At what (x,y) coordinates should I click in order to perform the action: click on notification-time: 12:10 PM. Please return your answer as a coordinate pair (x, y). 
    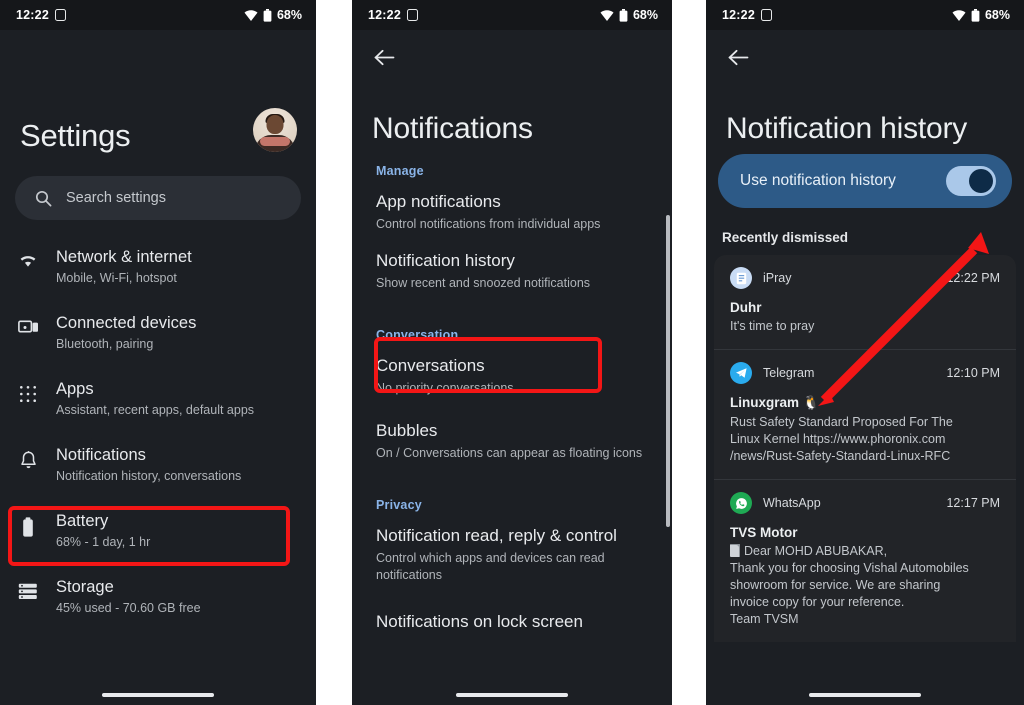
    Looking at the image, I should click on (973, 373).